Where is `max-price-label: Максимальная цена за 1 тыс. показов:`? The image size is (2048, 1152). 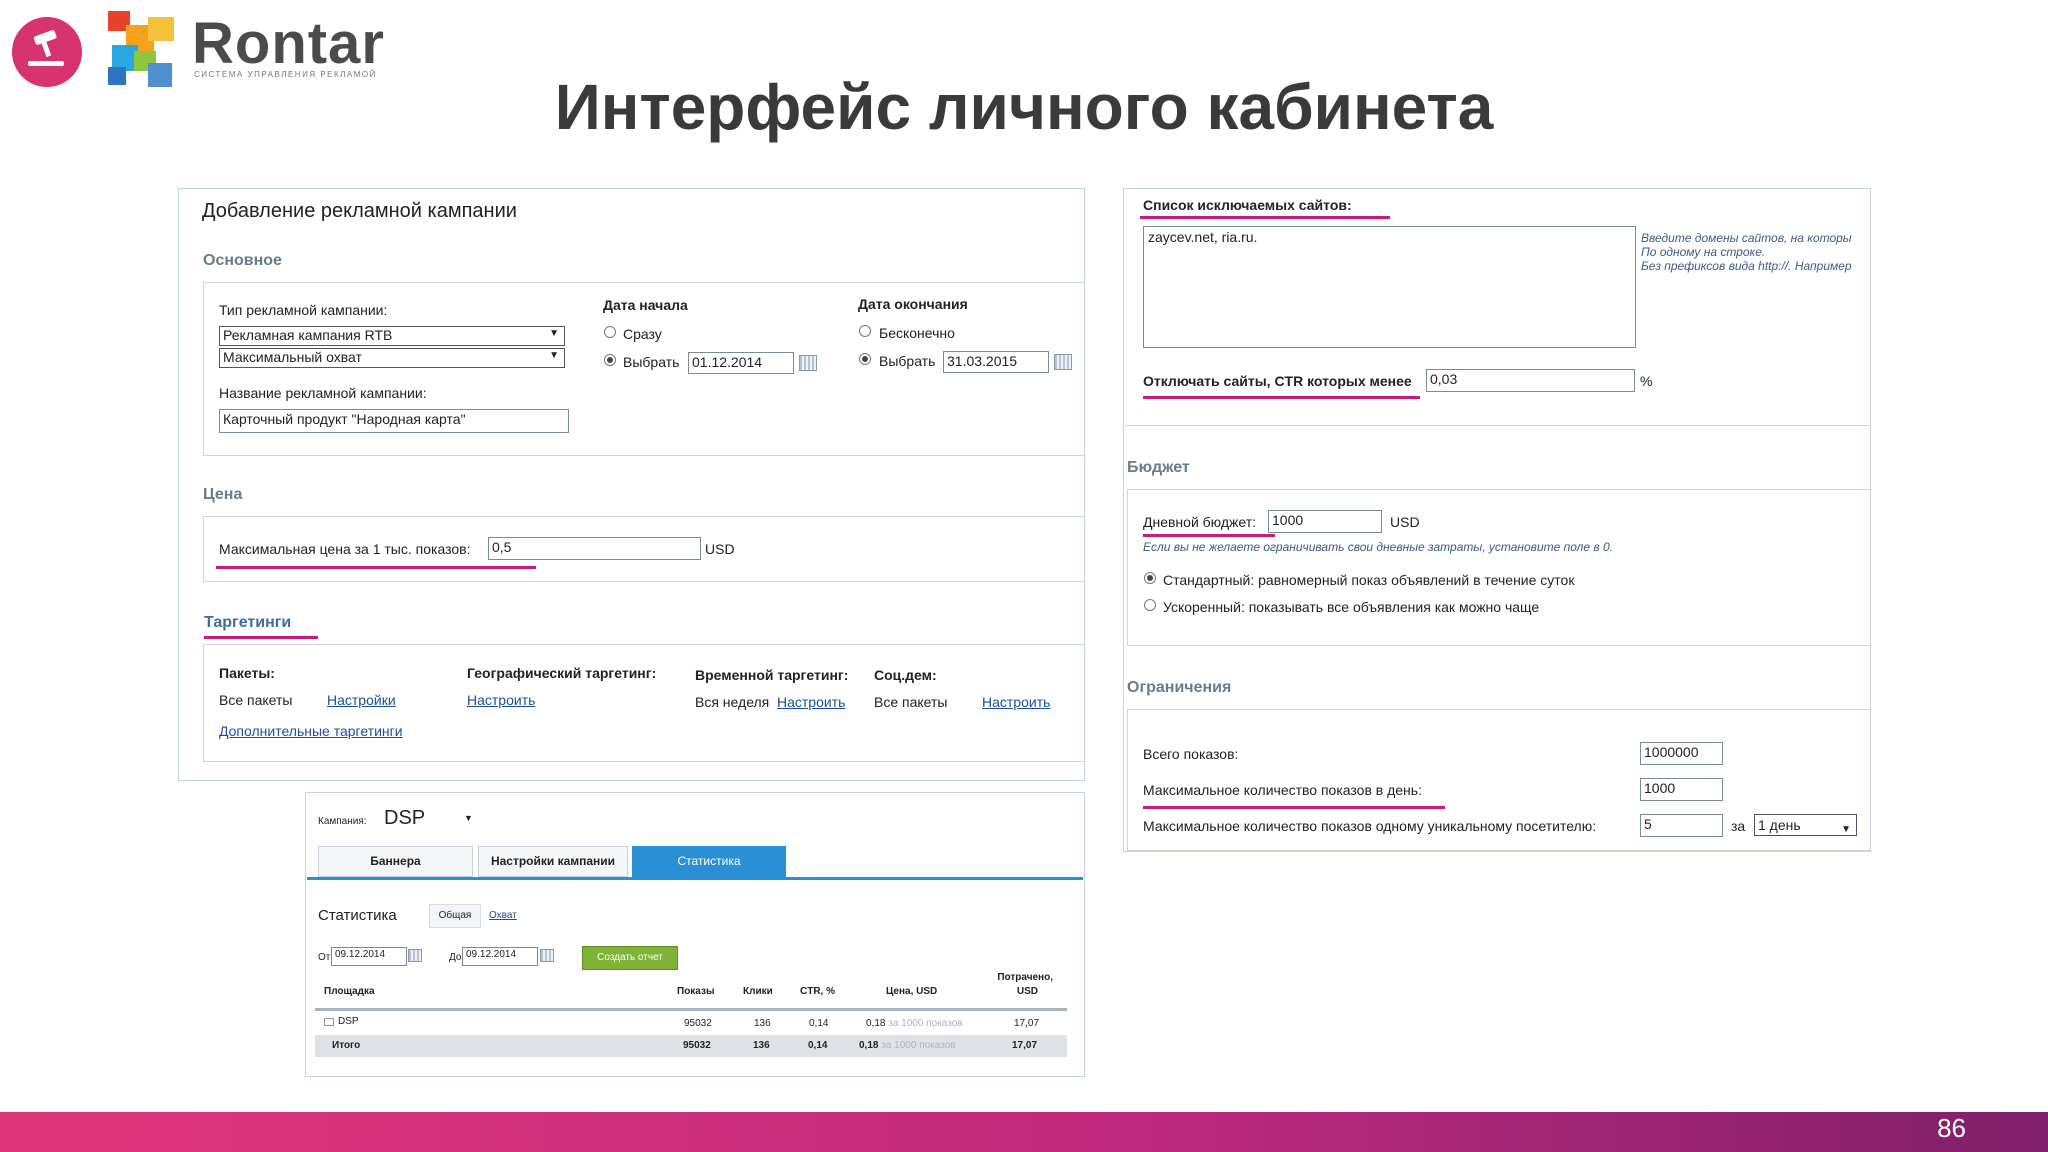
max-price-label: Максимальная цена за 1 тыс. показов: is located at coordinates (345, 549).